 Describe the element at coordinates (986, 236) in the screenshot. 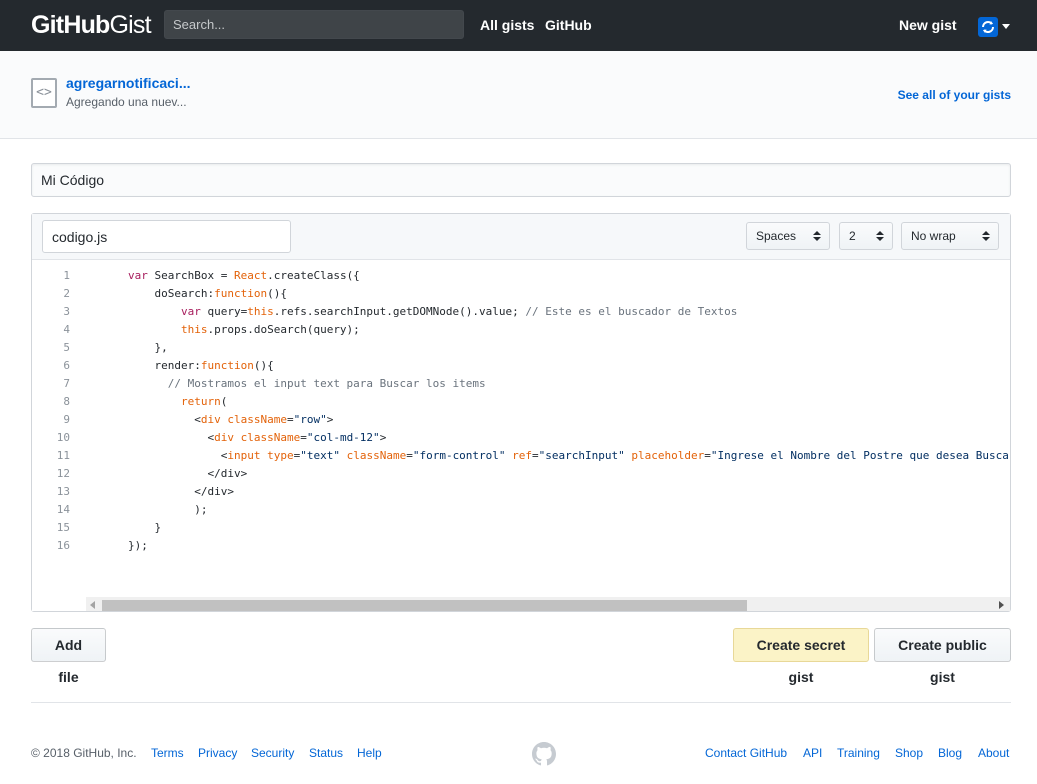

I see `select-arrows-icon` at that location.